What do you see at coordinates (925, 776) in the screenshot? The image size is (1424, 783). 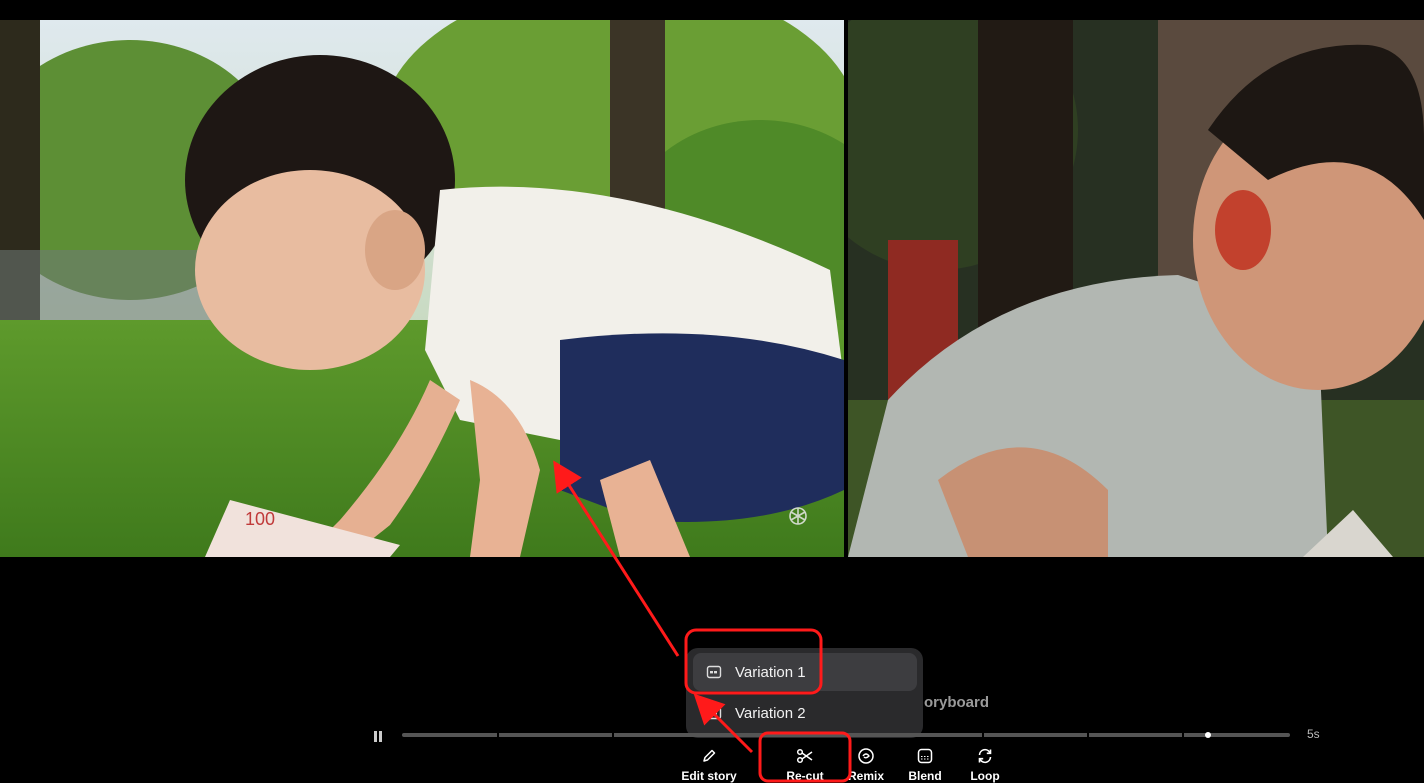 I see `blend-label: Blend` at bounding box center [925, 776].